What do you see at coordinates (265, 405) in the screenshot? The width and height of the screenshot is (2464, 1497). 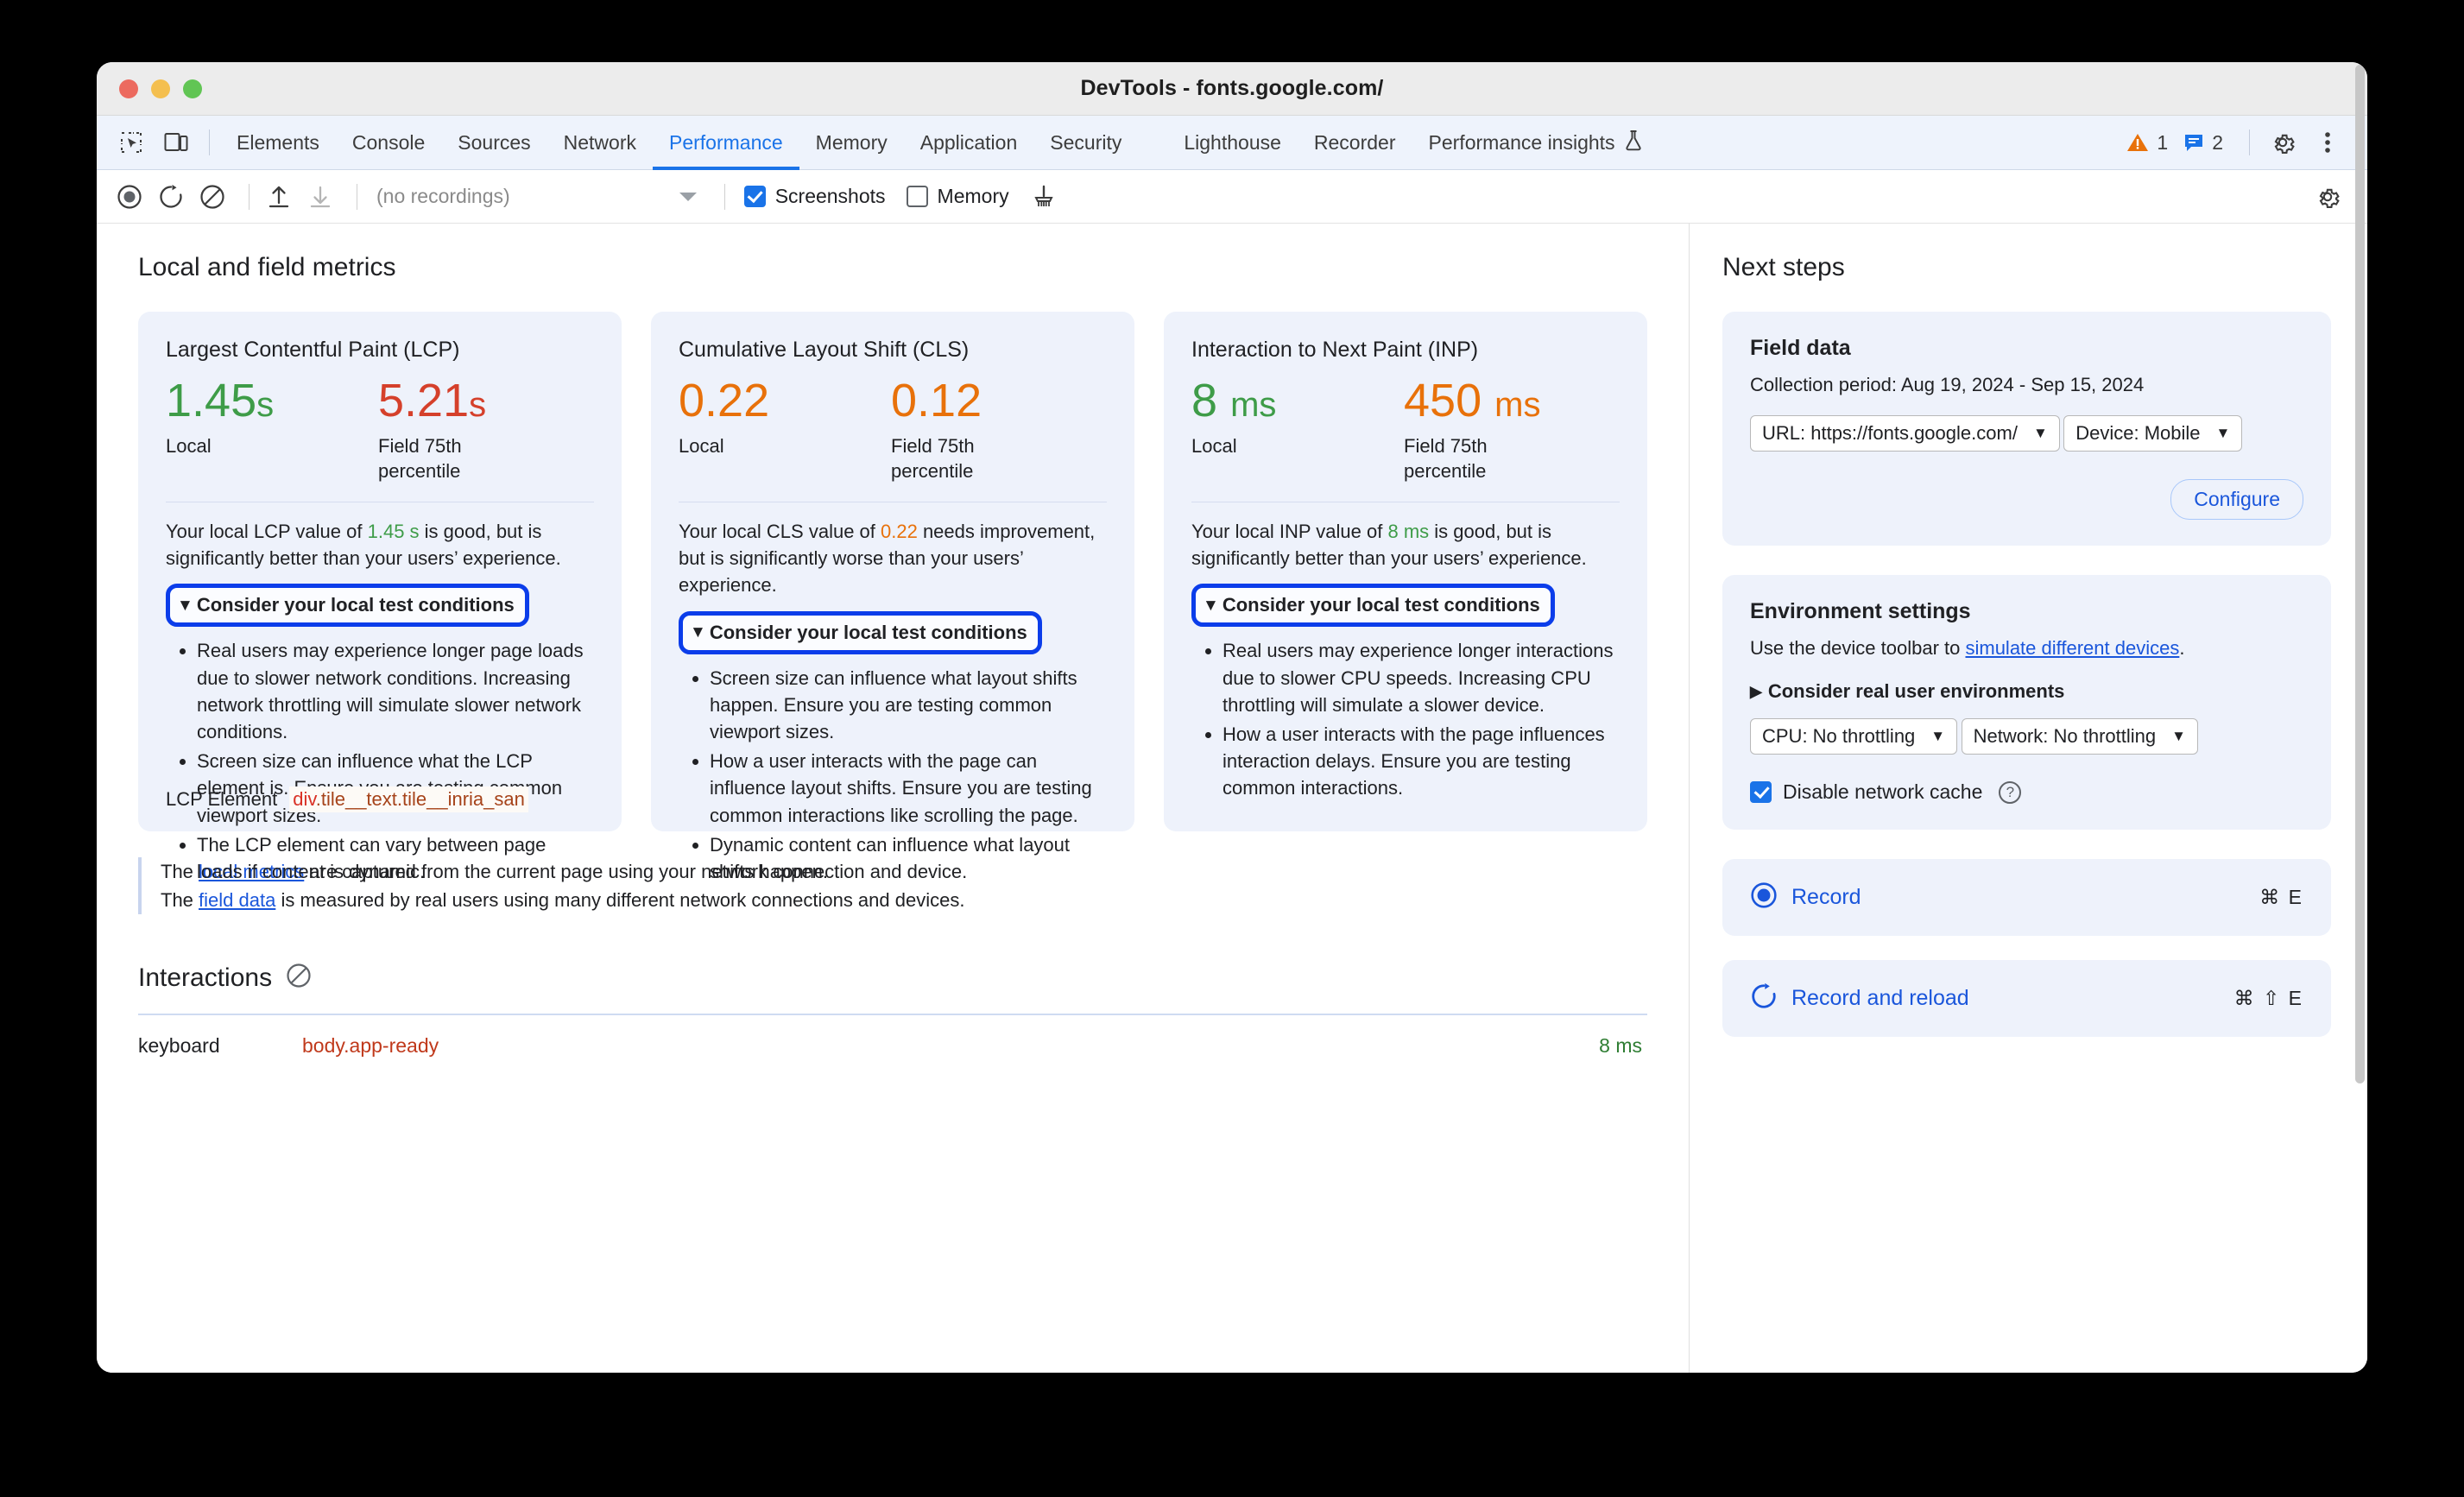 I see `lcp-local-unit: s` at bounding box center [265, 405].